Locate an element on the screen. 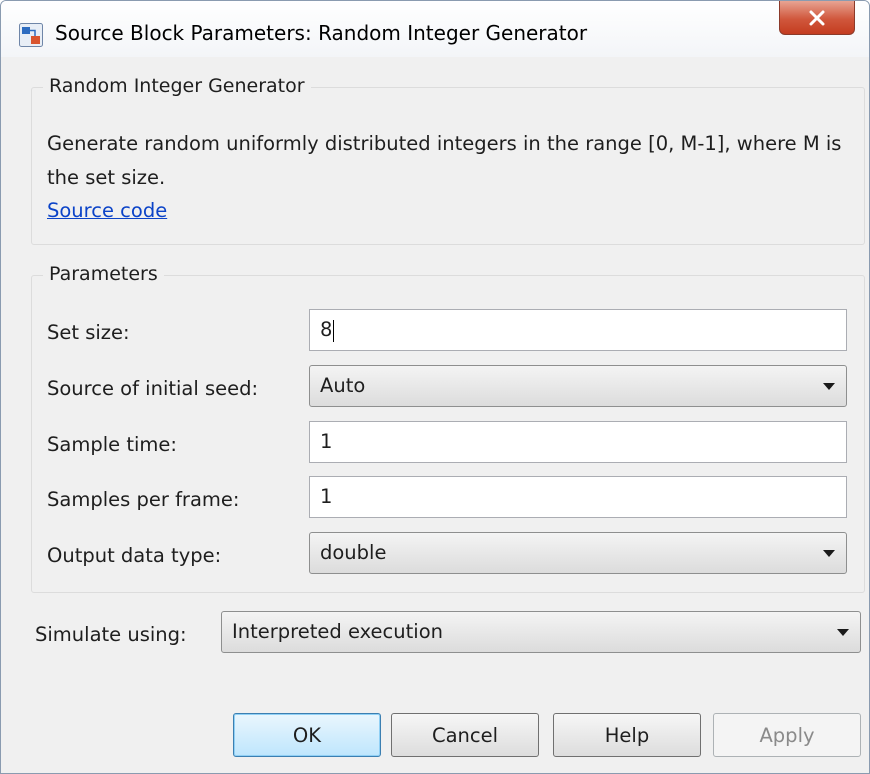 The width and height of the screenshot is (870, 774). ok-button-label: OK is located at coordinates (307, 735).